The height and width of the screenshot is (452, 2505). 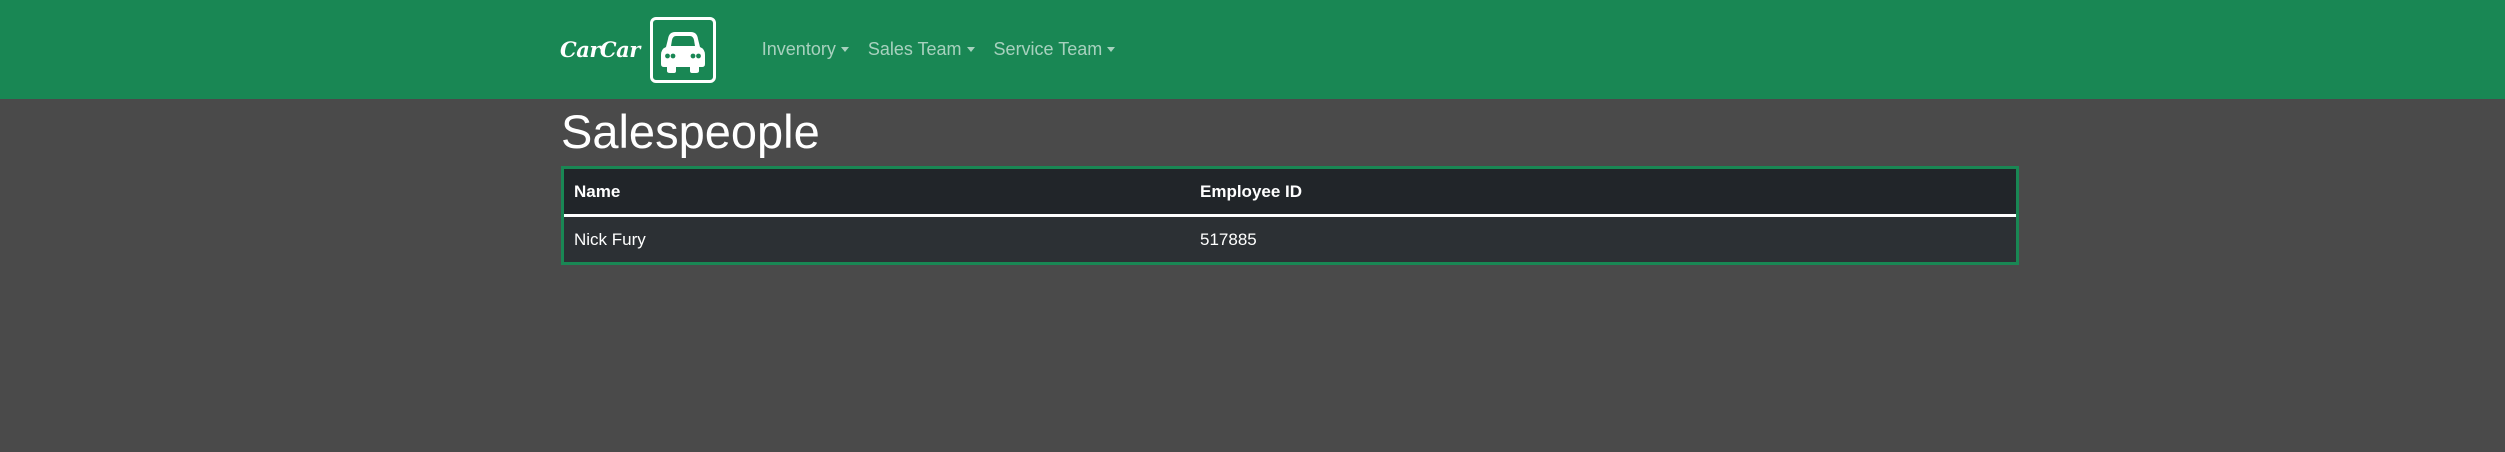 I want to click on column-header-name: Name, so click(x=877, y=193).